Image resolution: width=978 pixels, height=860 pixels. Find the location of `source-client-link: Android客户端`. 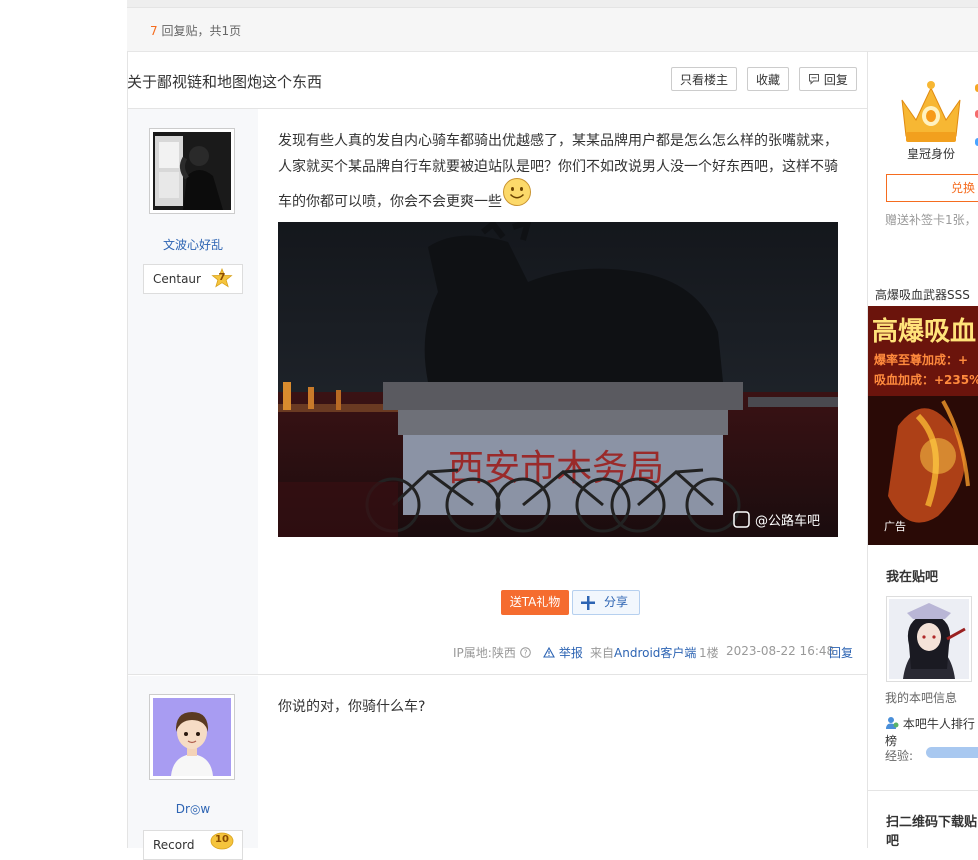

source-client-link: Android客户端 is located at coordinates (655, 653).